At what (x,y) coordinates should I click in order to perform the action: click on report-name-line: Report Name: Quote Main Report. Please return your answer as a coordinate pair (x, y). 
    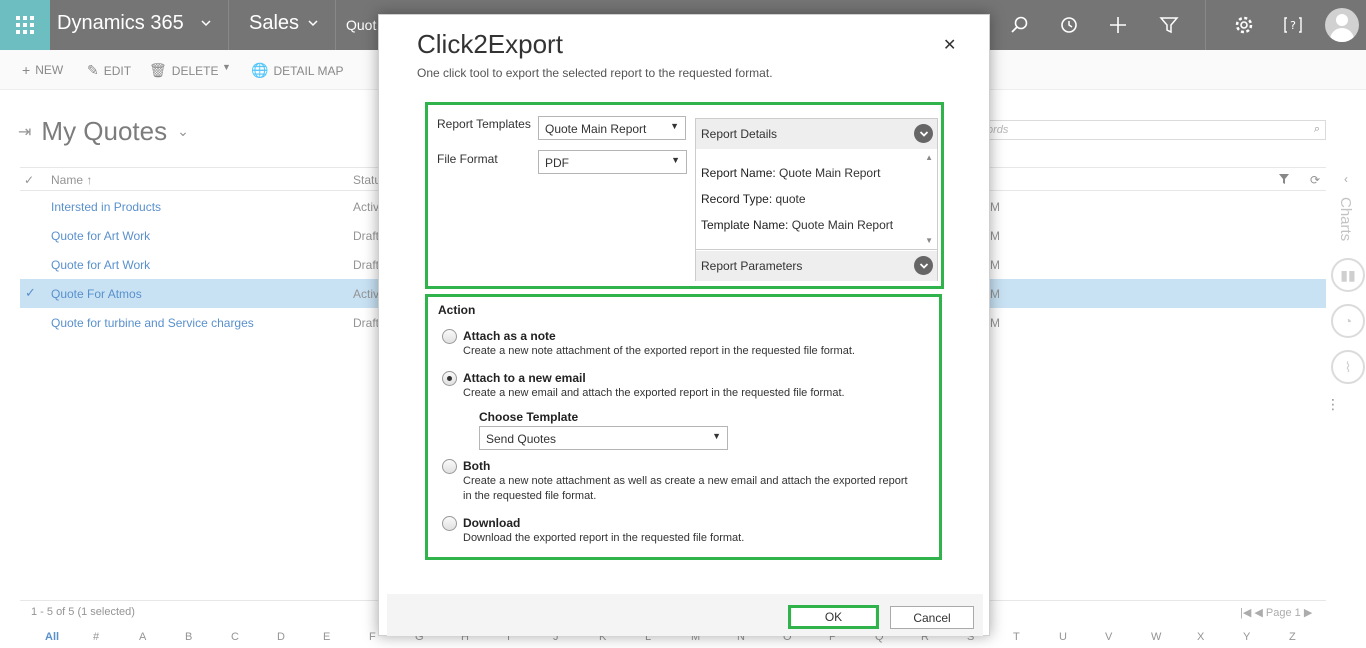
    Looking at the image, I should click on (790, 173).